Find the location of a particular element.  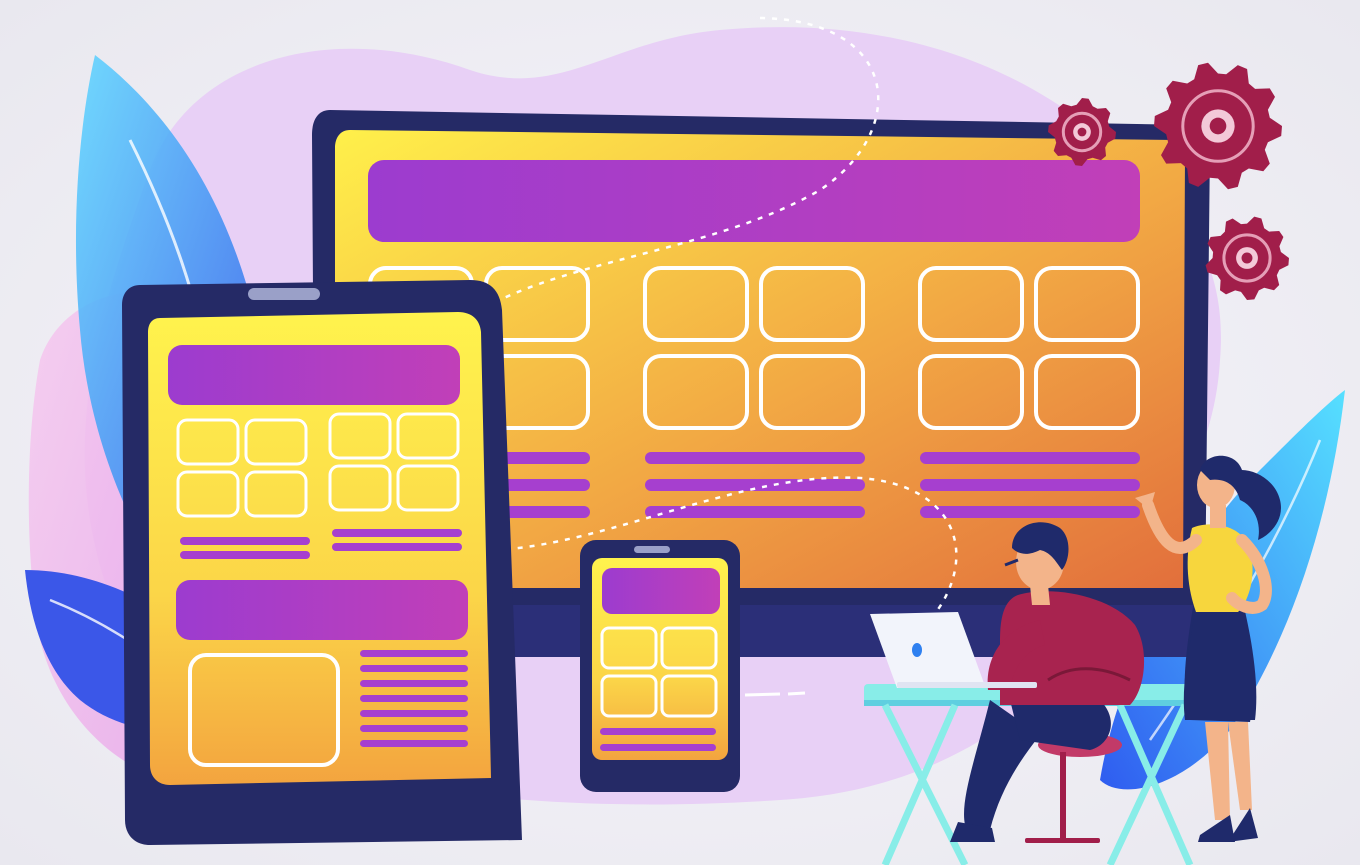

phone-speaker is located at coordinates (652, 549).